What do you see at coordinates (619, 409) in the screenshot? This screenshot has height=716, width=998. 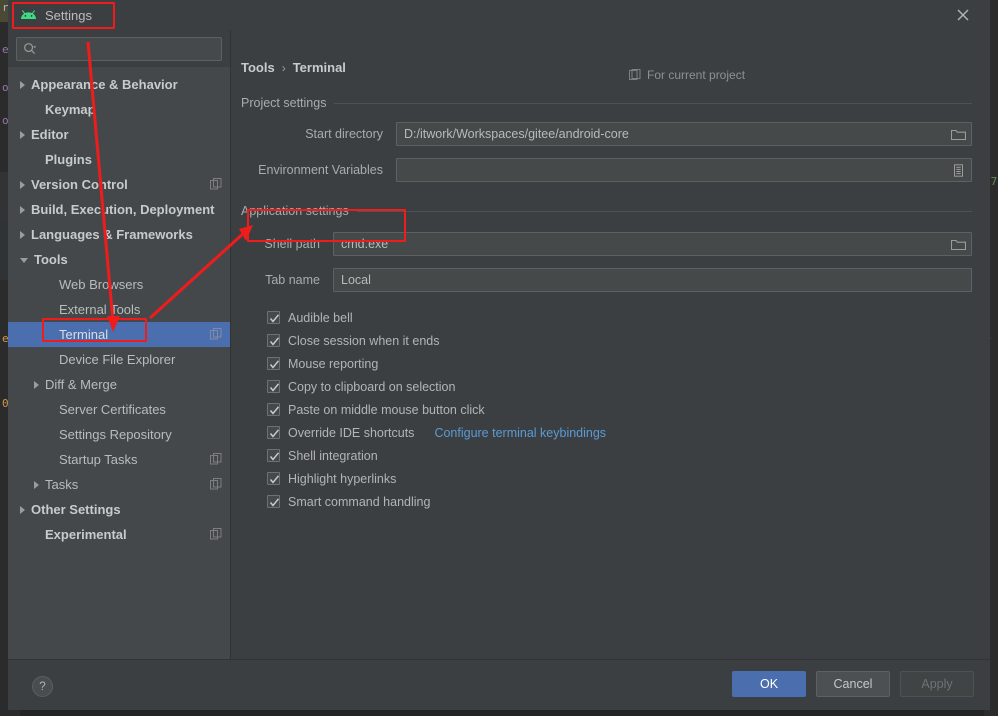 I see `checkbox-row: Paste on middle mouse button click` at bounding box center [619, 409].